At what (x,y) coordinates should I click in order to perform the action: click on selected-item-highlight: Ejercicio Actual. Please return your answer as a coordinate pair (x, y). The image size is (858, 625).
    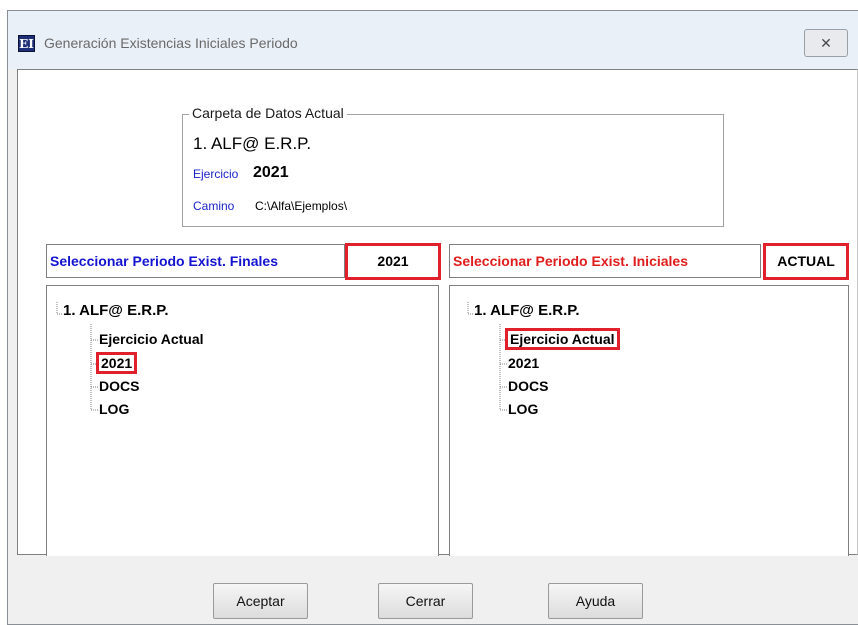
    Looking at the image, I should click on (562, 339).